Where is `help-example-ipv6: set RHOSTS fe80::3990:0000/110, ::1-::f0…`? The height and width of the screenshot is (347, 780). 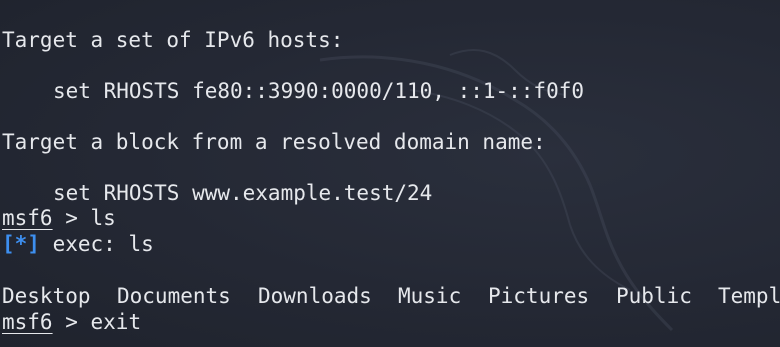 help-example-ipv6: set RHOSTS fe80::3990:0000/110, ::1-::f0… is located at coordinates (319, 91).